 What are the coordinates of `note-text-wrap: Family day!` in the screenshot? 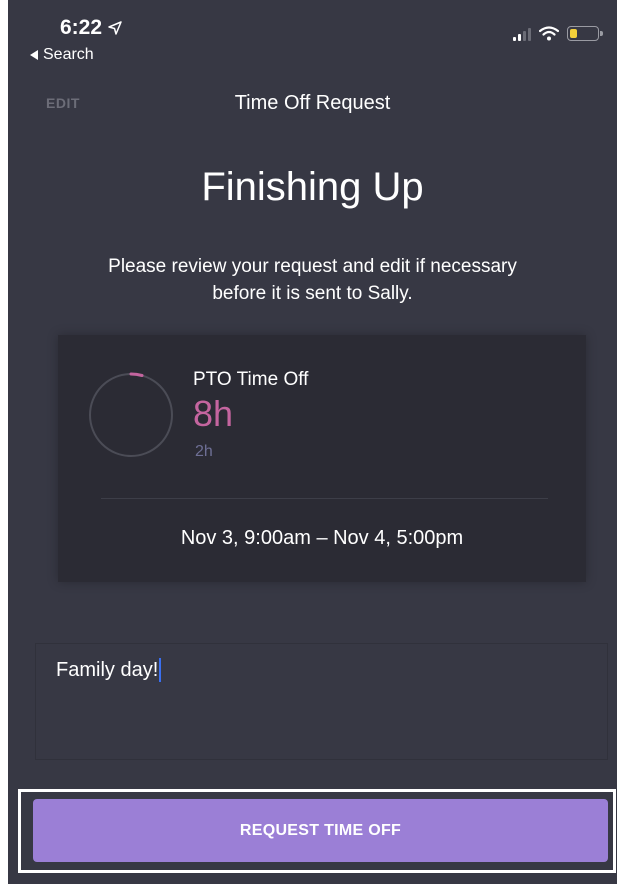 It's located at (109, 670).